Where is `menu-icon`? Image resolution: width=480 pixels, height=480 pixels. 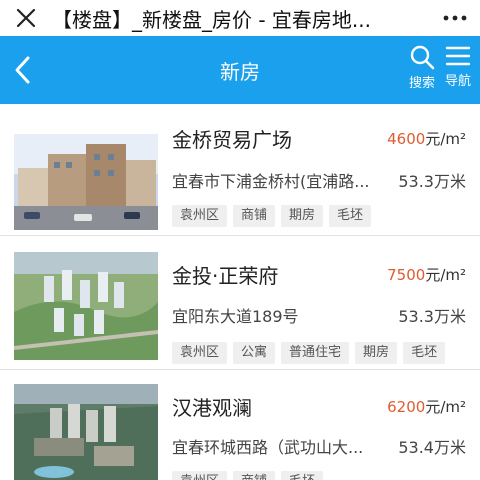
menu-icon is located at coordinates (458, 56).